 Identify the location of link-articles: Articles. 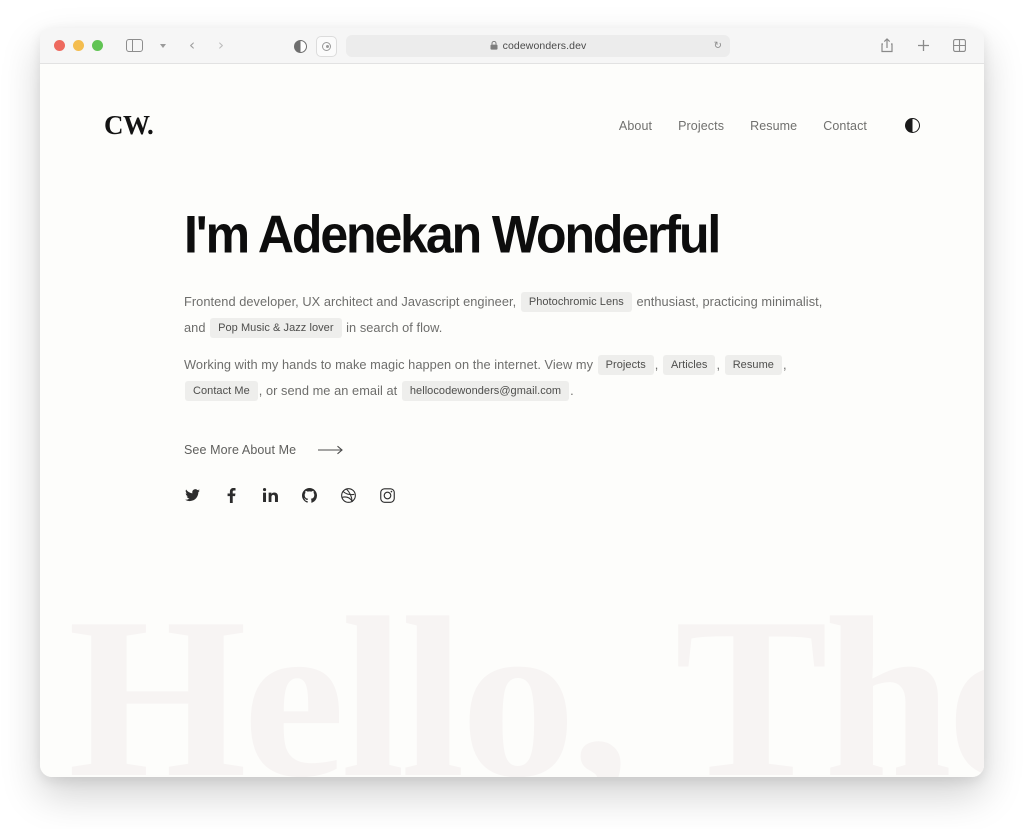
(689, 365).